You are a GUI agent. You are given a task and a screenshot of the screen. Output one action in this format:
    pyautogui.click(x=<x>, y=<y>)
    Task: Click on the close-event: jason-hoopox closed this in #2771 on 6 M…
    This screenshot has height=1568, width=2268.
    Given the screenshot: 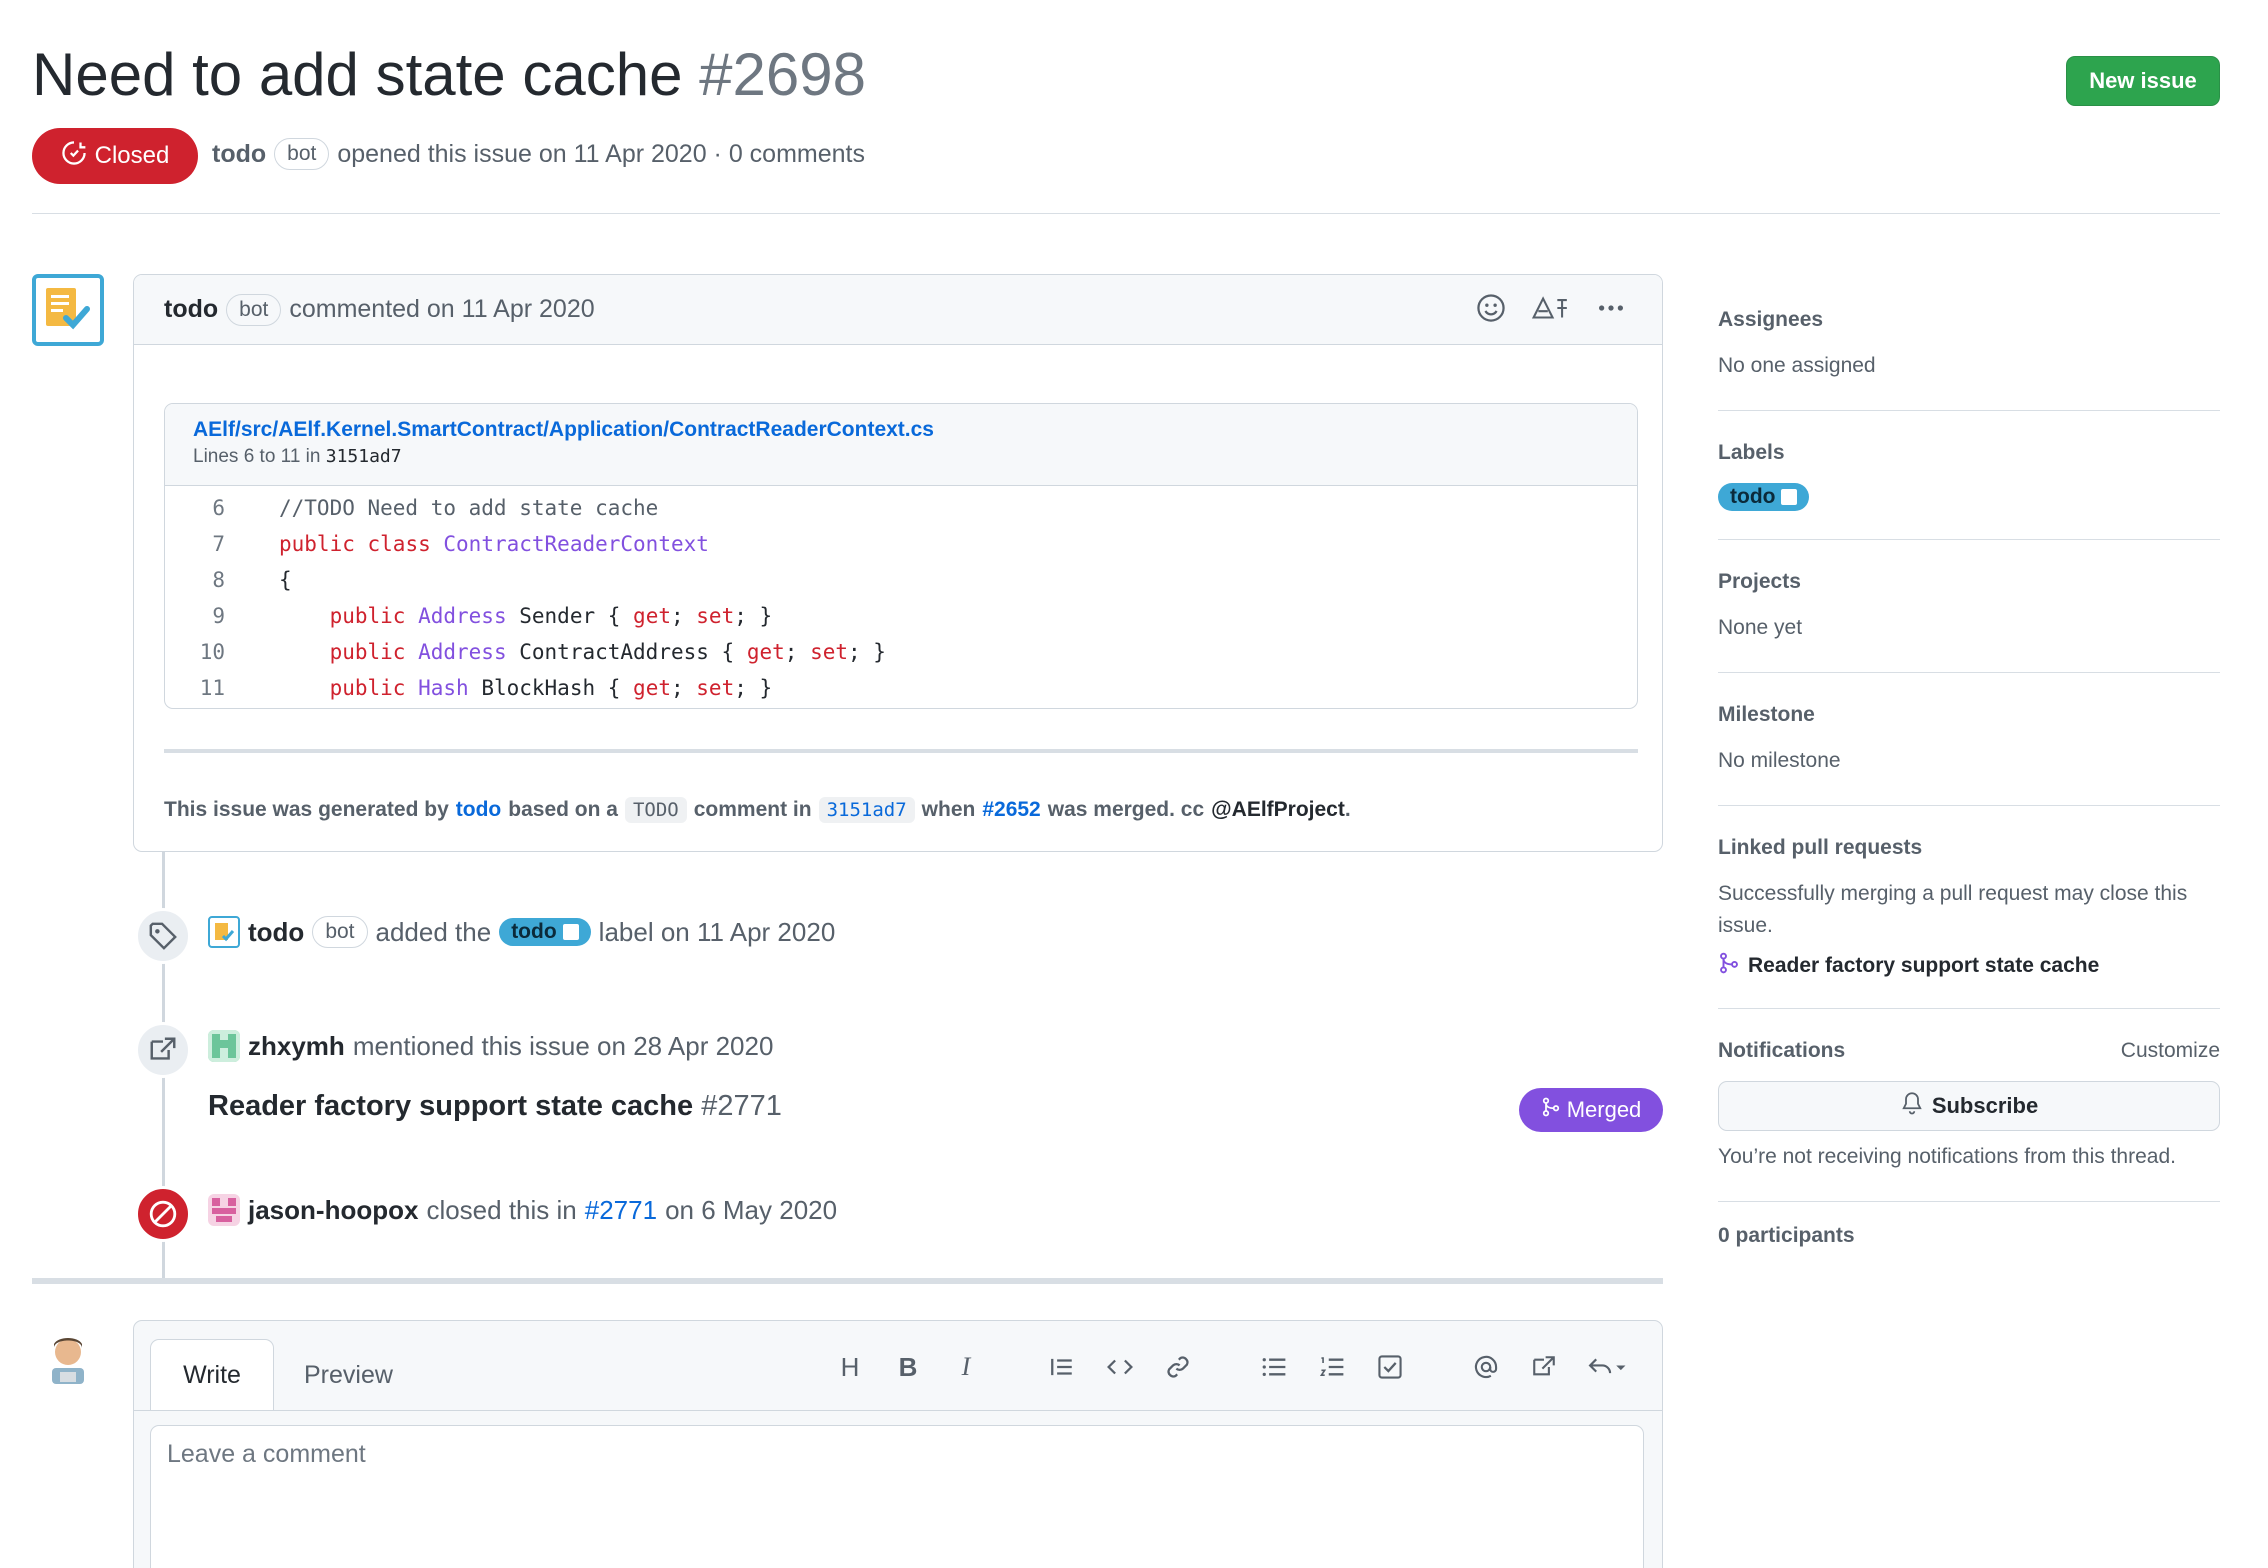 What is the action you would take?
    pyautogui.click(x=522, y=1210)
    